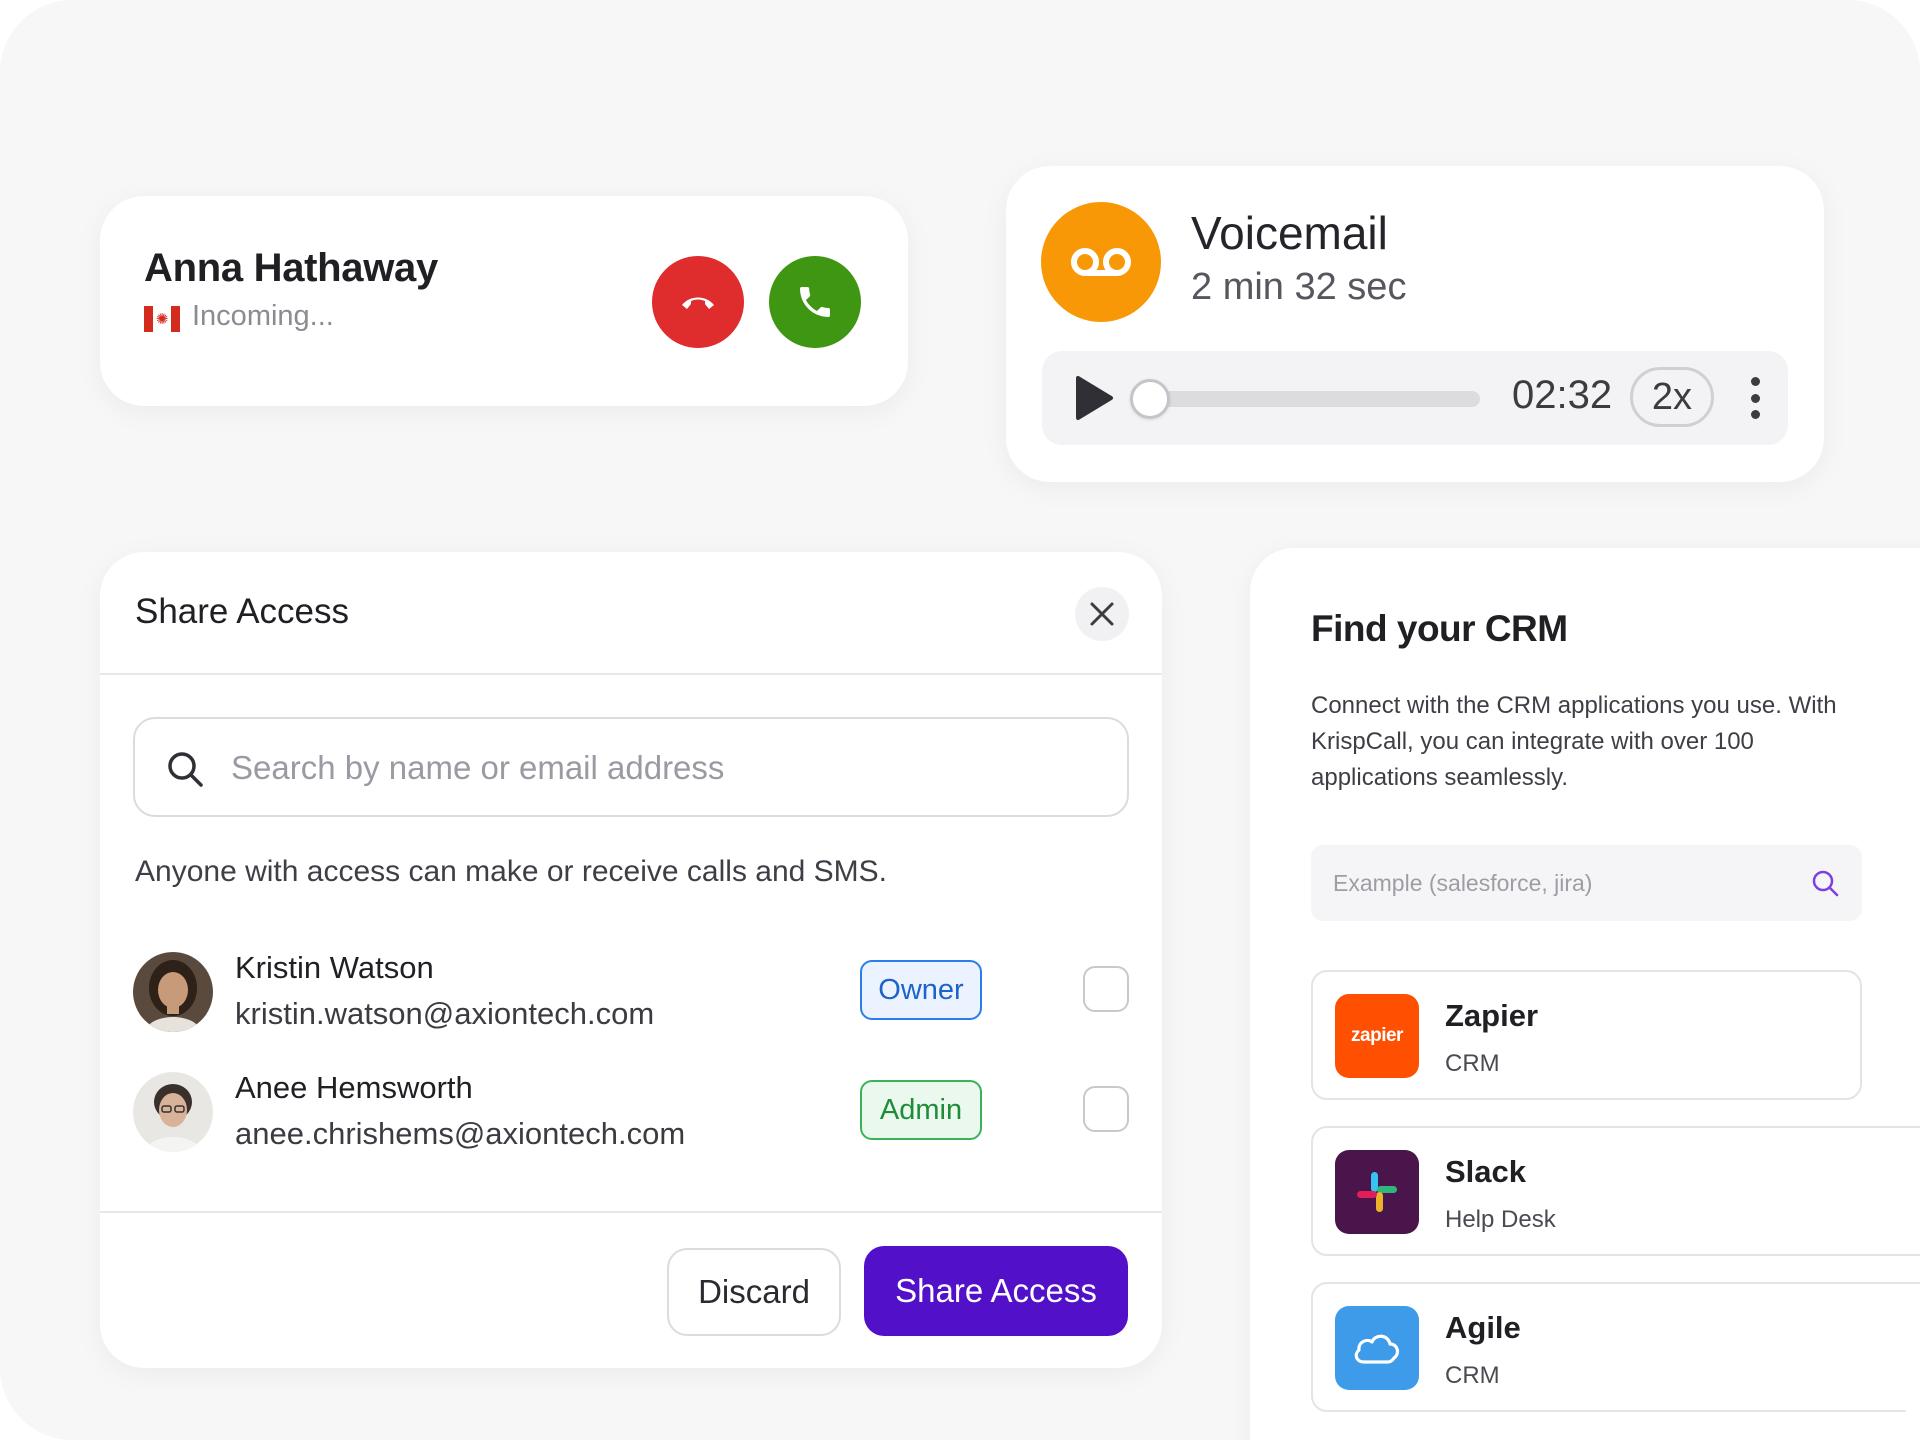  What do you see at coordinates (631, 1212) in the screenshot?
I see `footer-divider` at bounding box center [631, 1212].